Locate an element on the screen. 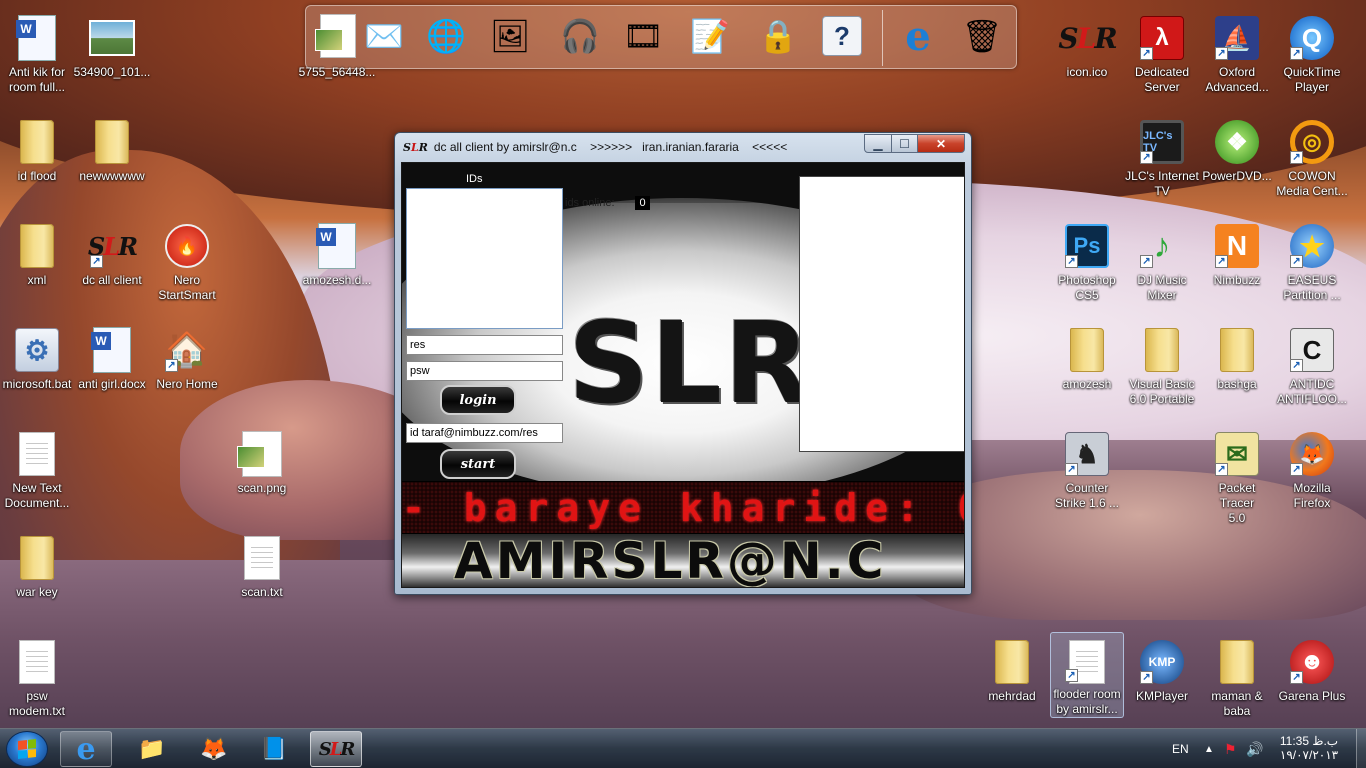  taskbar-slr-client: SLR is located at coordinates (336, 749).